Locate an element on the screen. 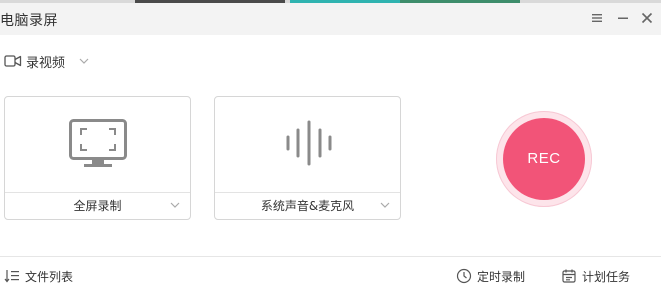 The image size is (661, 291). audio-source-label: 系统声音&麦克风 is located at coordinates (307, 206).